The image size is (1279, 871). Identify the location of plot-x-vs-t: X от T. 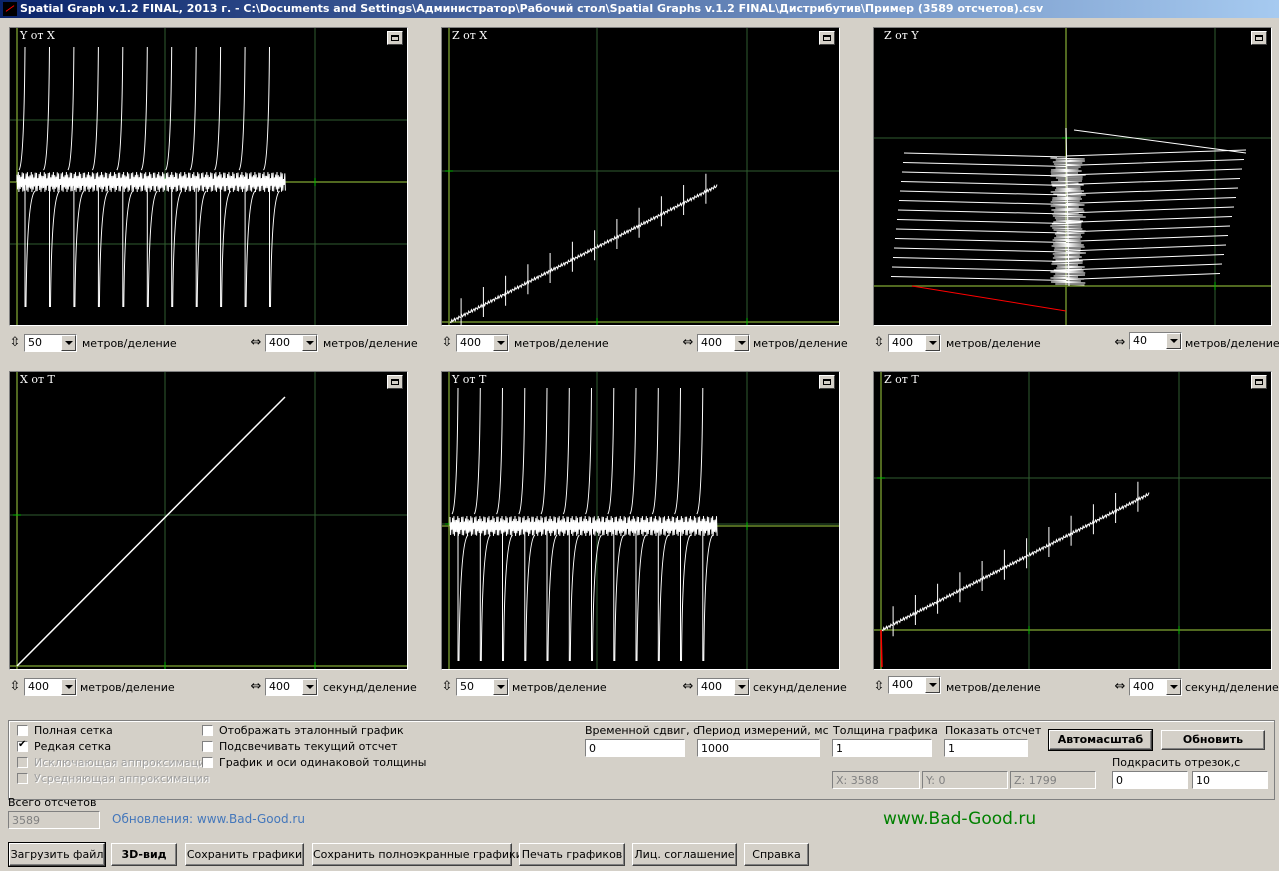
(208, 520).